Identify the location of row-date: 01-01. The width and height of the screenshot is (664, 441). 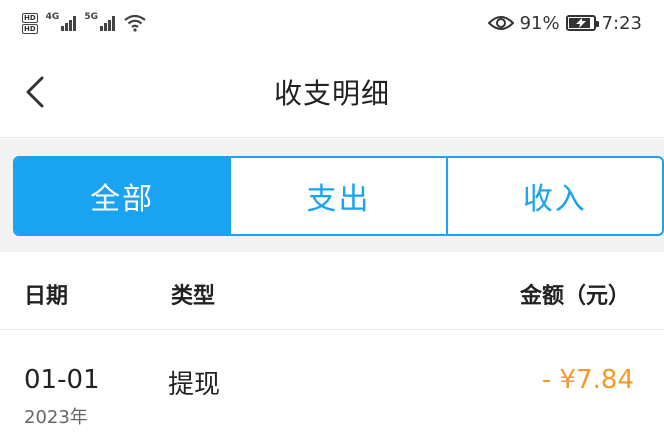
(62, 380).